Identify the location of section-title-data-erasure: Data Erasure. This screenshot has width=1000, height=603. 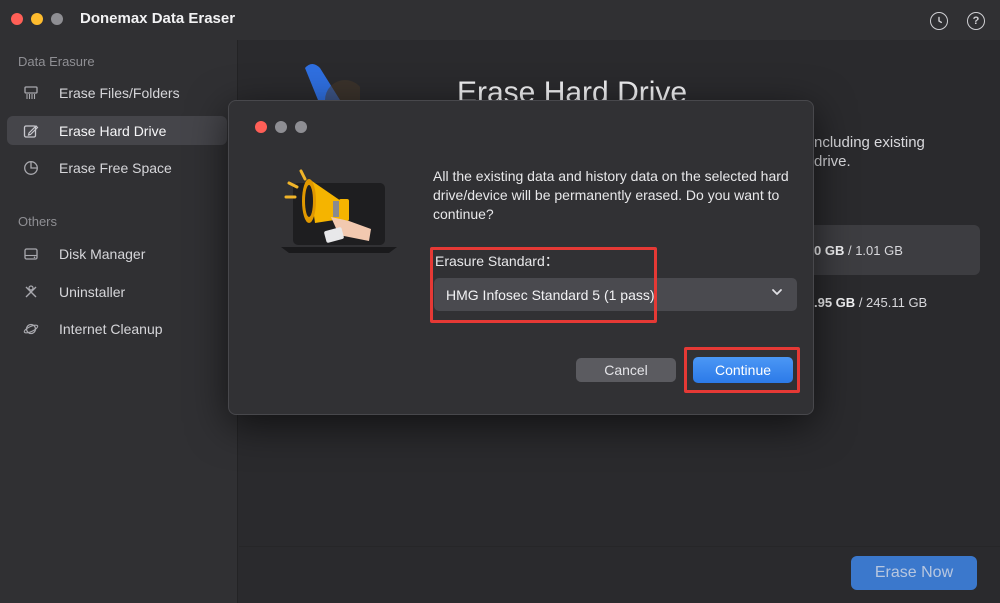
(56, 61).